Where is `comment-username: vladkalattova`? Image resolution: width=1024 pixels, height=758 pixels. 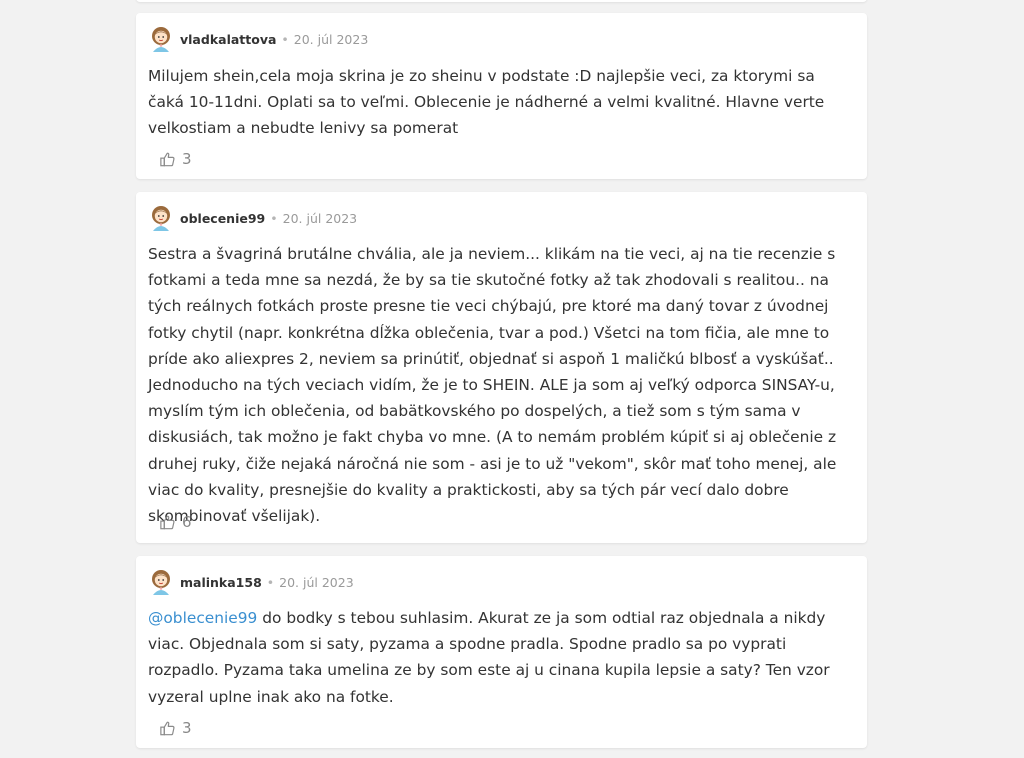 comment-username: vladkalattova is located at coordinates (228, 39).